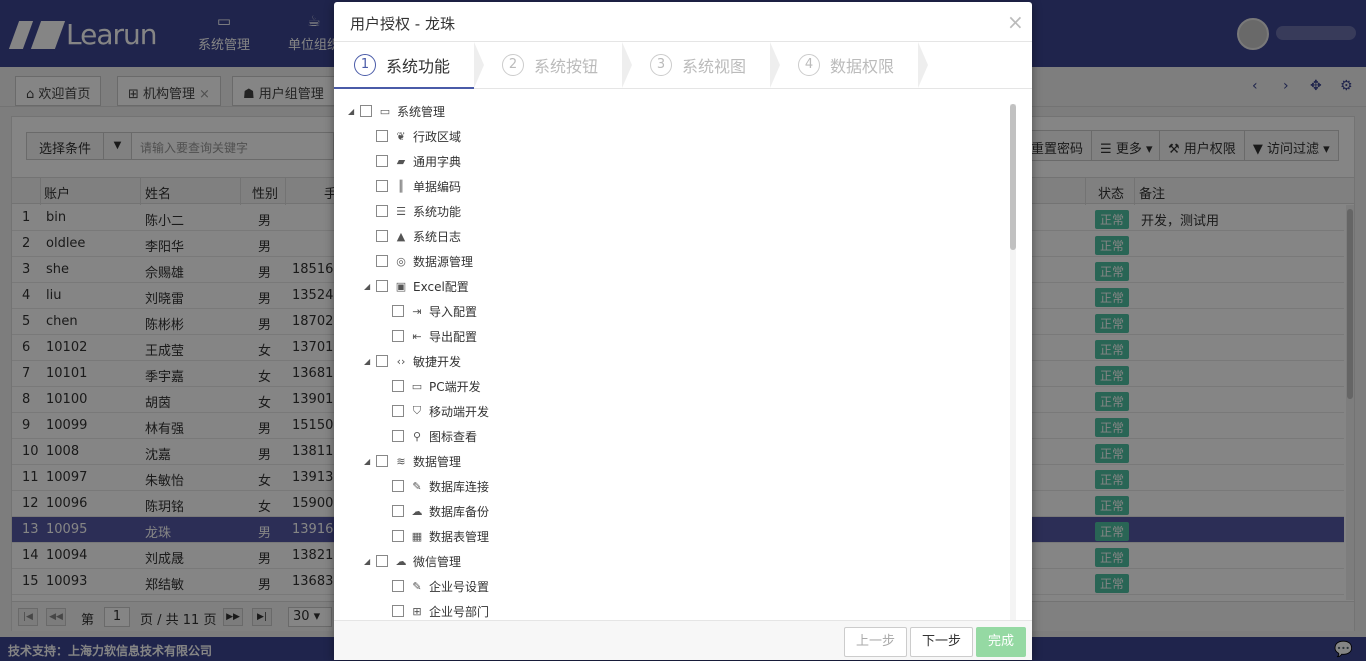  I want to click on step-data-permission: 4 数据权限, so click(846, 65).